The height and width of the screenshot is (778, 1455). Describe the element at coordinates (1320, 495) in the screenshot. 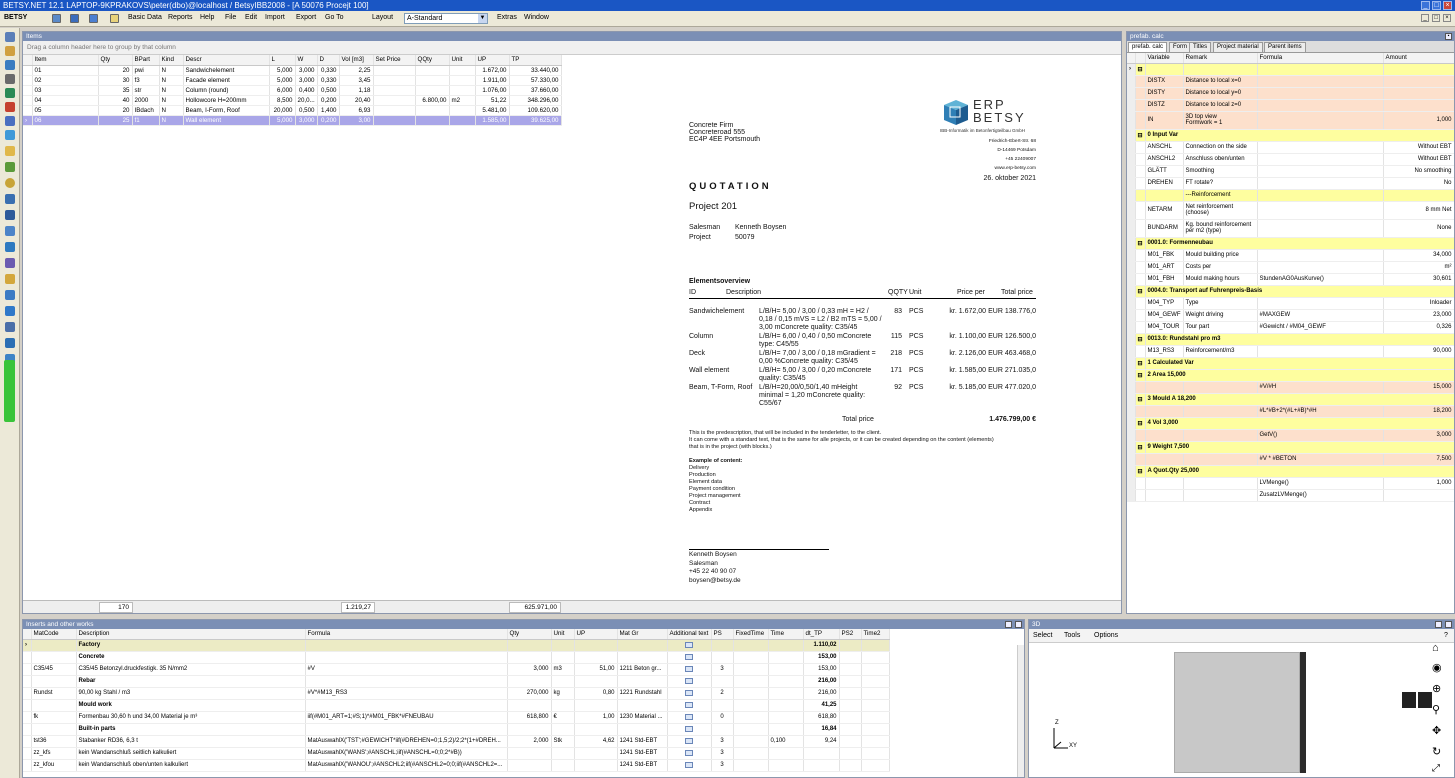

I see `table-cell: ZusatzLVMenge()` at that location.